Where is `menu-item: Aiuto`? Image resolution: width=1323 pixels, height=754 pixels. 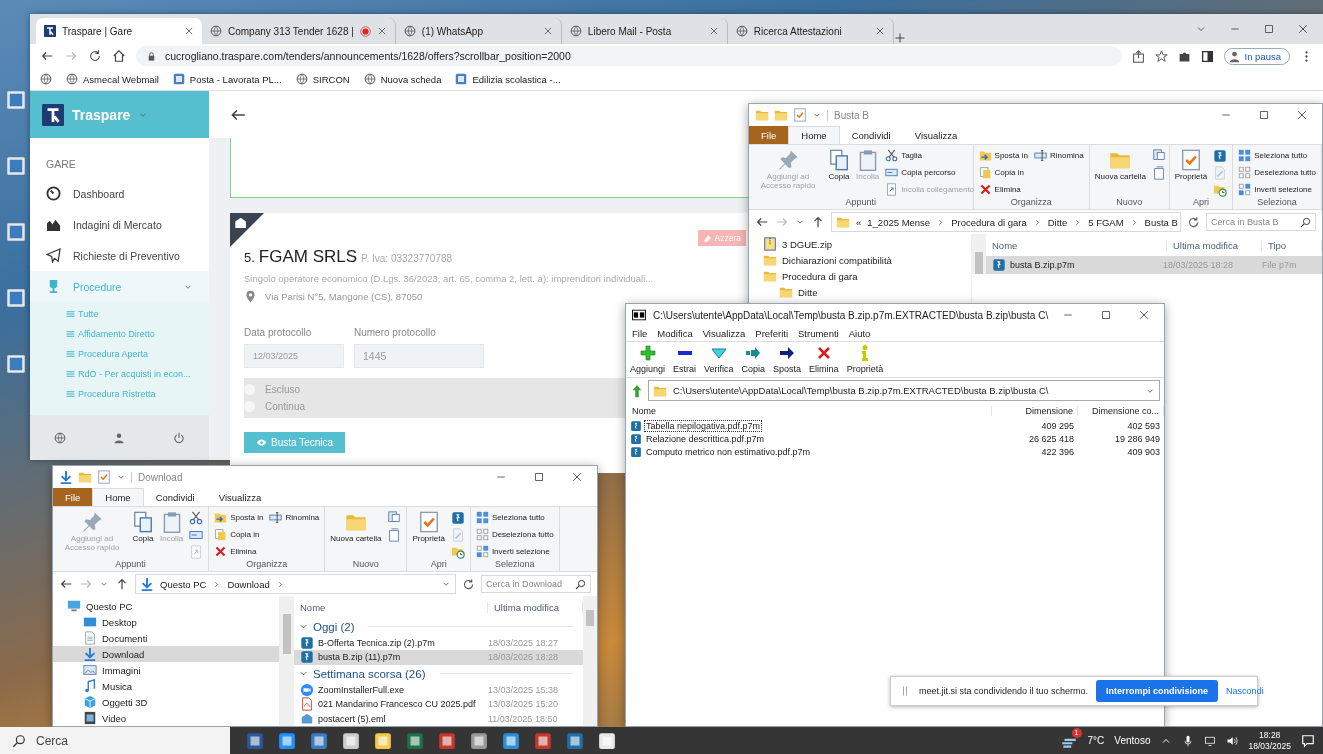 menu-item: Aiuto is located at coordinates (859, 333).